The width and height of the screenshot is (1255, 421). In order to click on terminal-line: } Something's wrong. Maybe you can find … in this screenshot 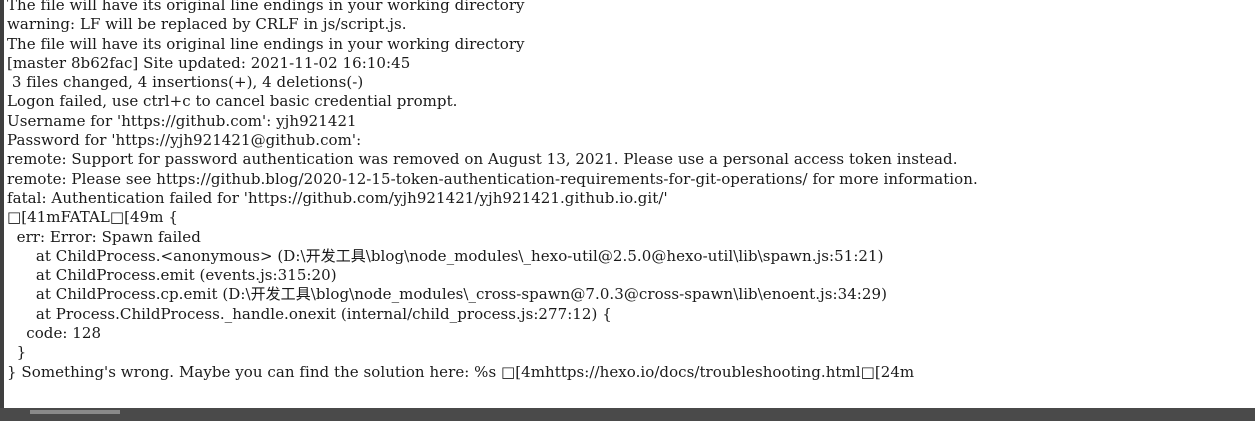, I will do `click(461, 371)`.